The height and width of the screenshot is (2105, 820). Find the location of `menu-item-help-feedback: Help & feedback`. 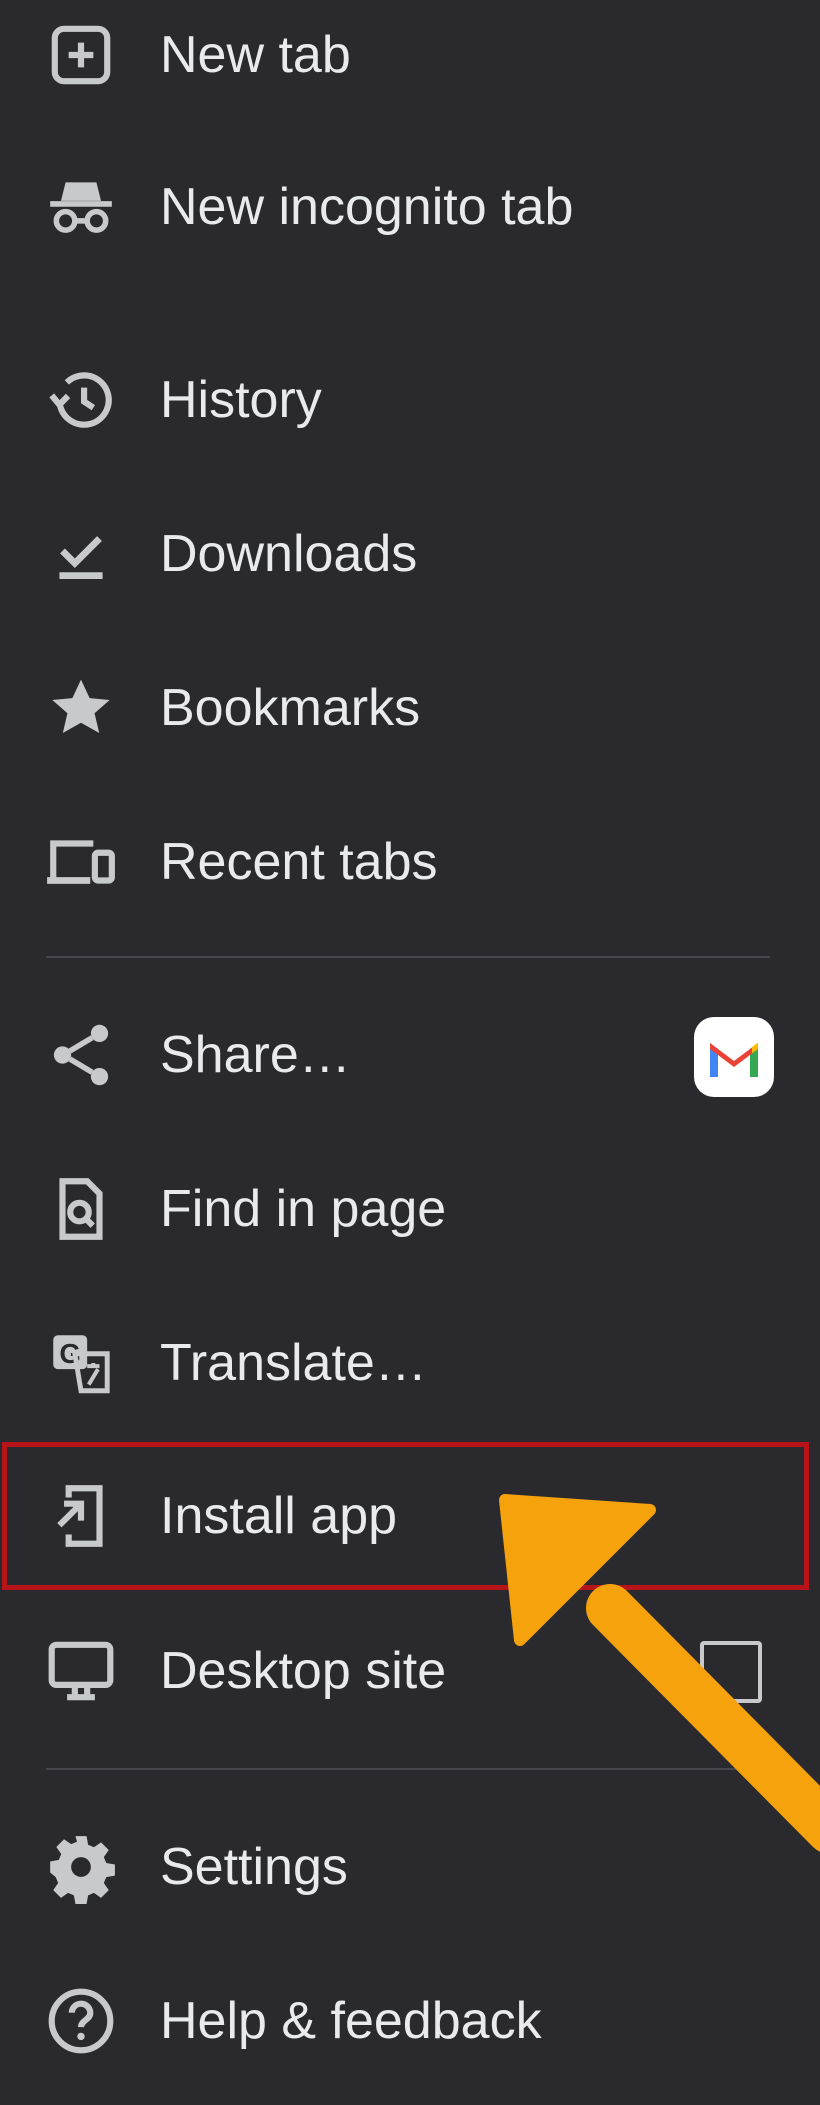

menu-item-help-feedback: Help & feedback is located at coordinates (410, 2021).